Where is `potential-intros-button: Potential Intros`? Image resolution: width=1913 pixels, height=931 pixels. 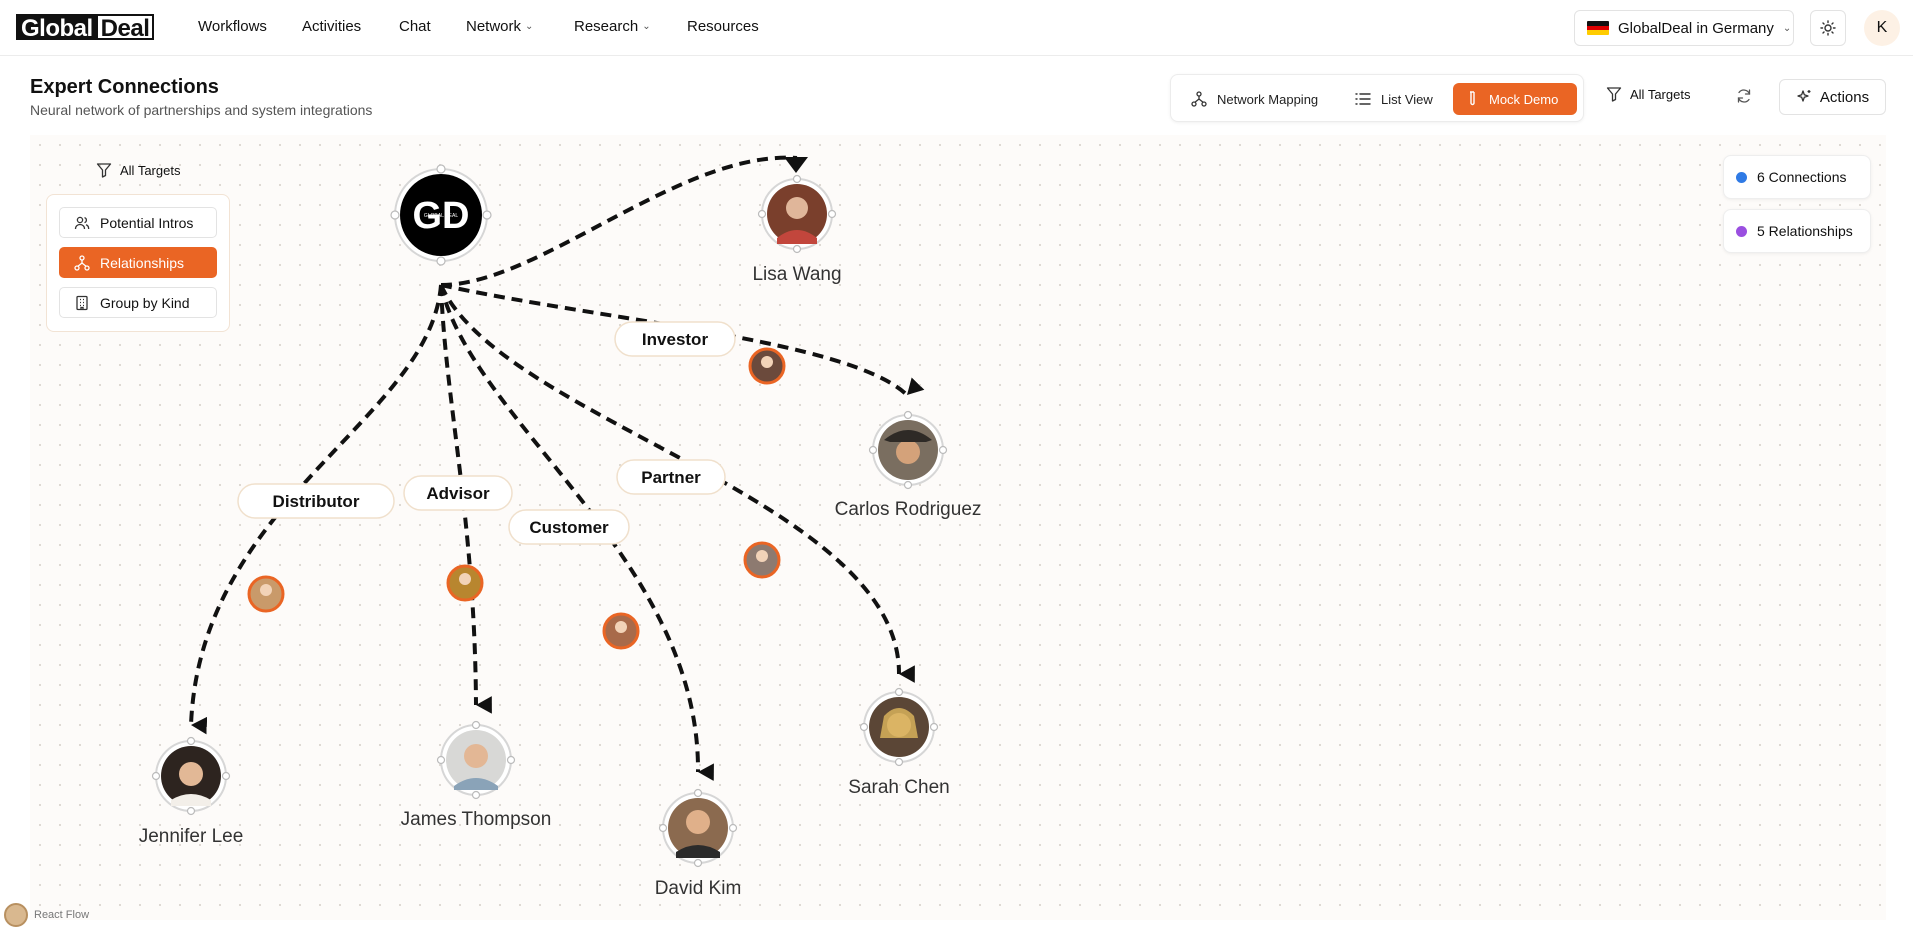
potential-intros-button: Potential Intros is located at coordinates (138, 222).